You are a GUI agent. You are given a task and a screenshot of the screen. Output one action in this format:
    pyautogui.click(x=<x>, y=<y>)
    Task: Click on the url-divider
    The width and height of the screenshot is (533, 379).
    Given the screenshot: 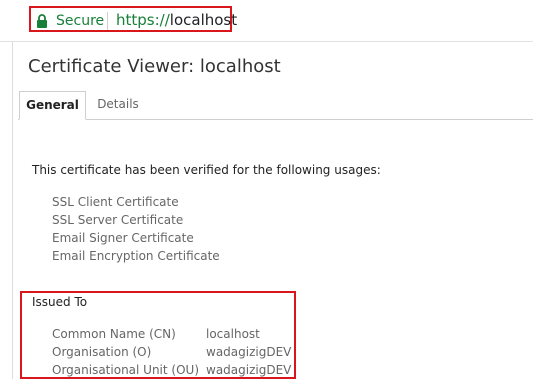 What is the action you would take?
    pyautogui.click(x=107, y=21)
    